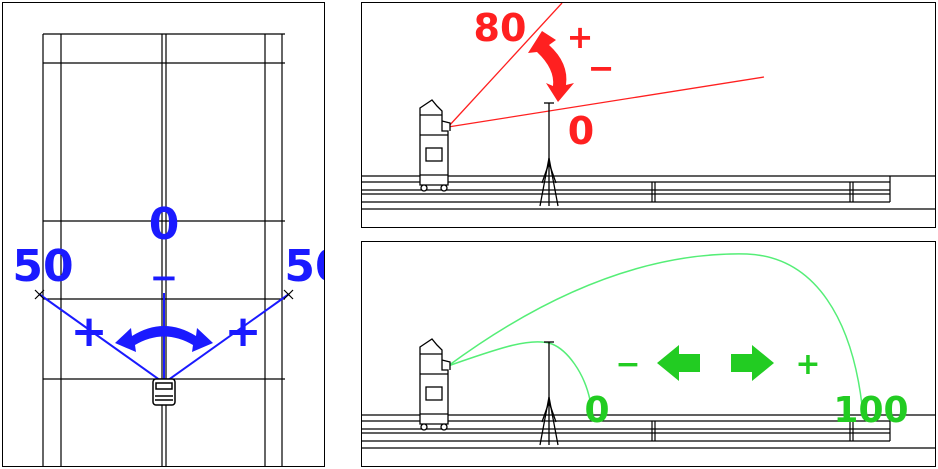 Image resolution: width=938 pixels, height=469 pixels. I want to click on plus-left-label: +, so click(89, 331).